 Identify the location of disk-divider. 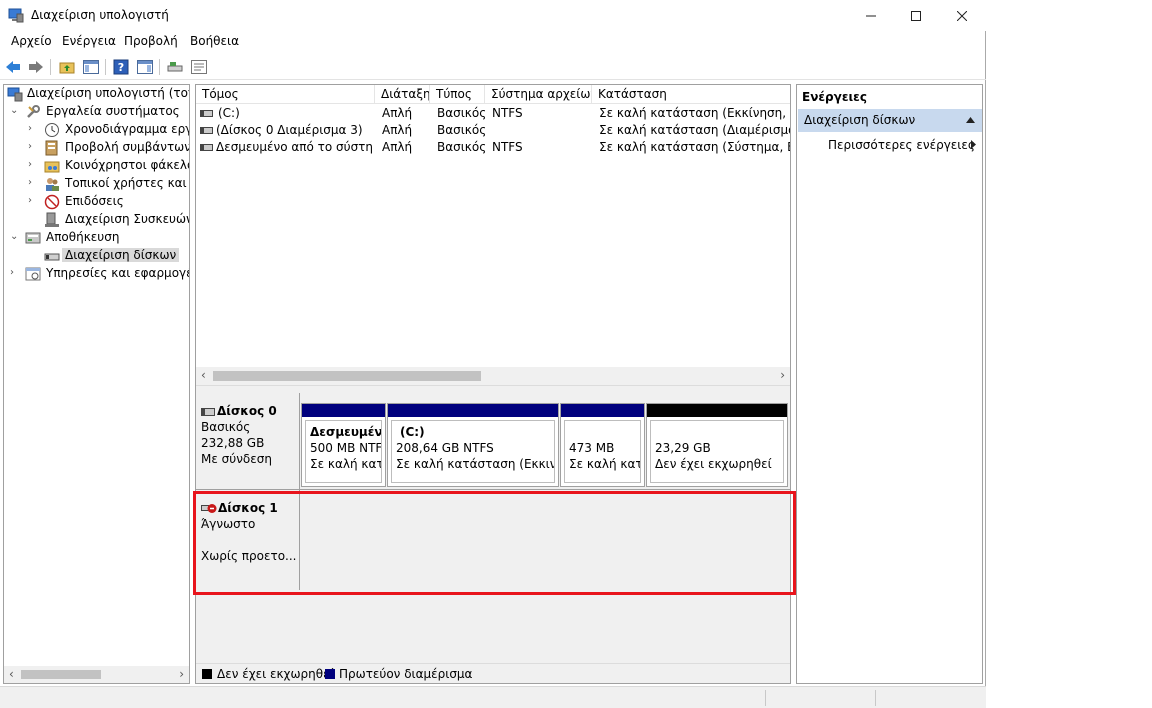
(299, 441).